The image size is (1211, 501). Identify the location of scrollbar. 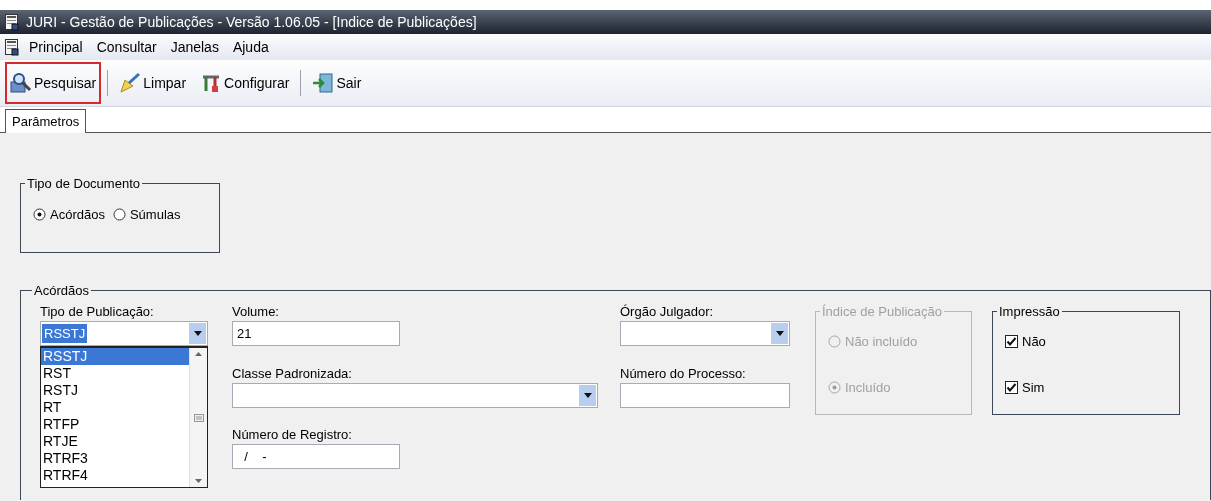
(198, 417).